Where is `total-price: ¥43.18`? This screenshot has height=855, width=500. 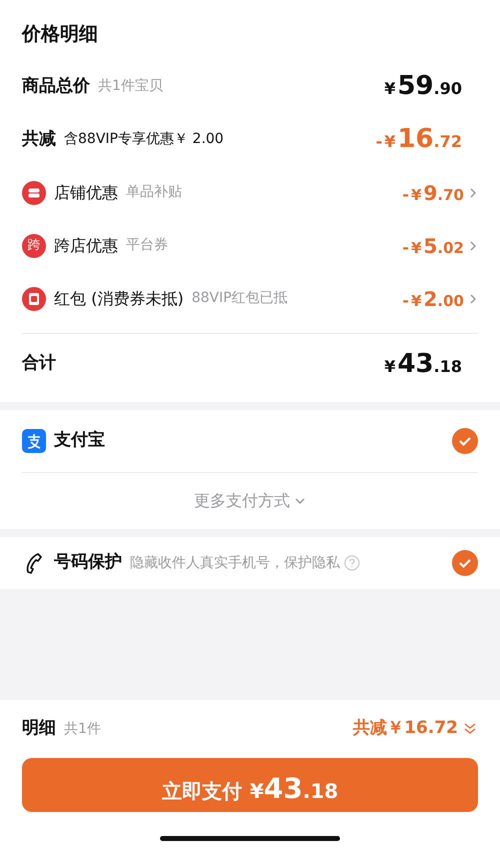
total-price: ¥43.18 is located at coordinates (422, 364).